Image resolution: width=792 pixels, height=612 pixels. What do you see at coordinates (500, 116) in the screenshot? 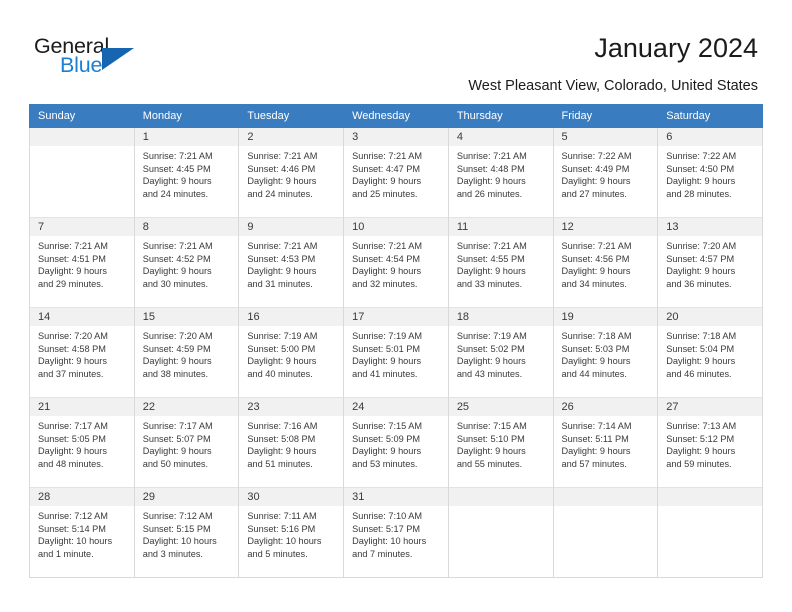
I see `weekday-header-thursday: Thursday` at bounding box center [500, 116].